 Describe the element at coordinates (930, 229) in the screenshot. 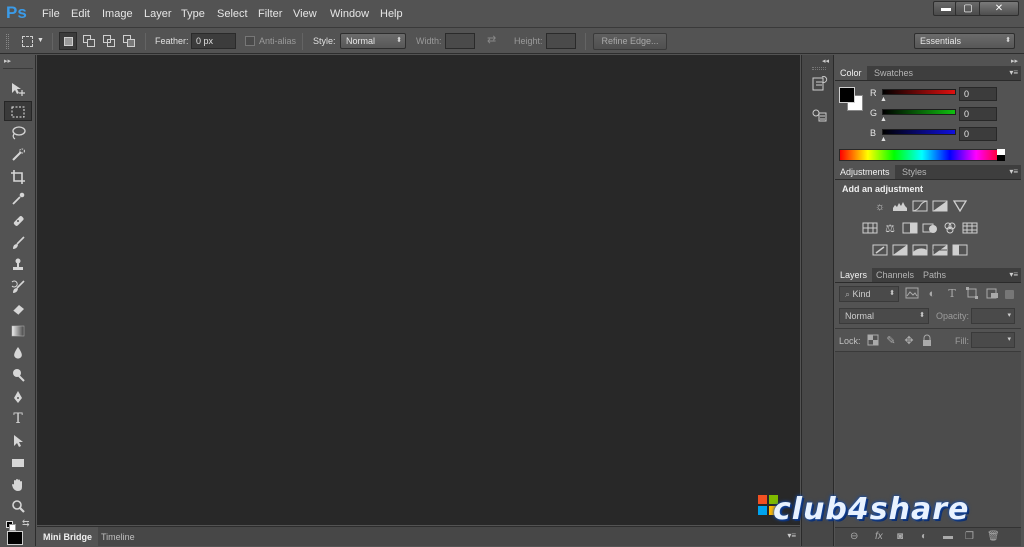

I see `photo-filter-icon` at that location.